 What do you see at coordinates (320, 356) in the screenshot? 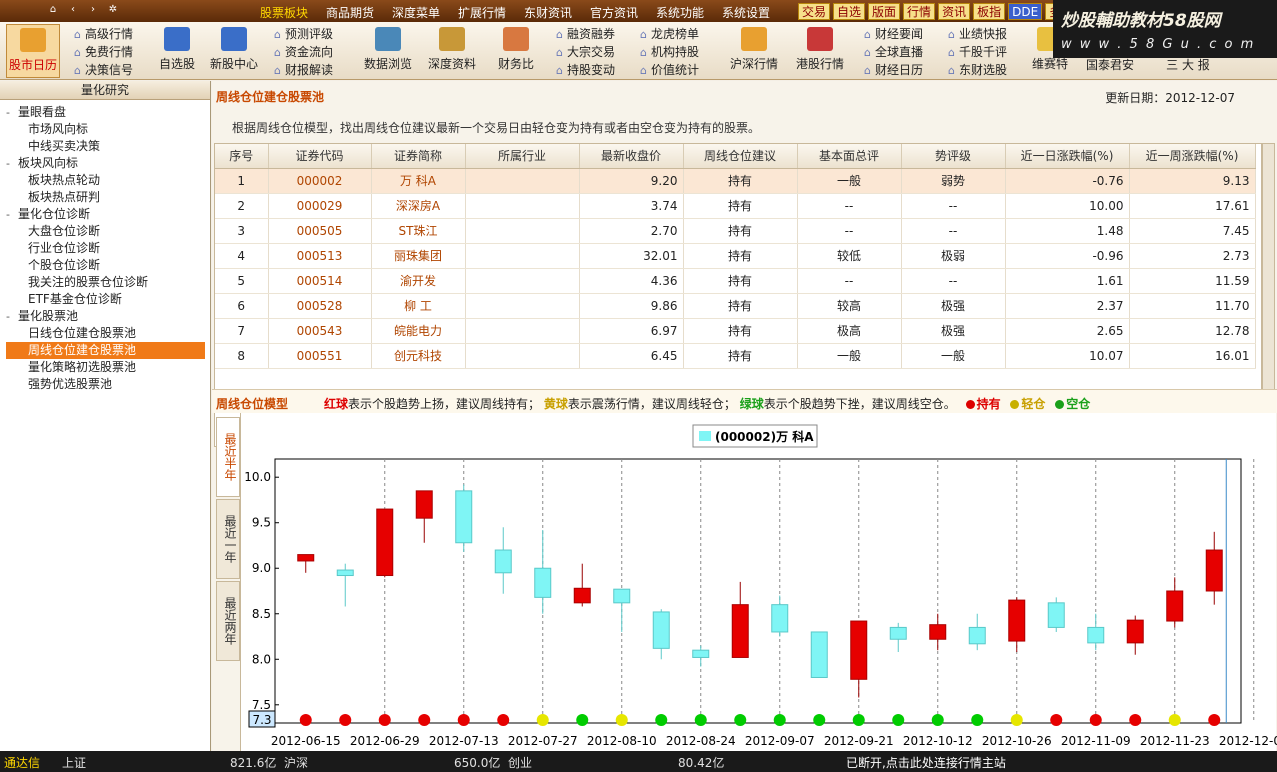
I see `table-cell: 000551` at bounding box center [320, 356].